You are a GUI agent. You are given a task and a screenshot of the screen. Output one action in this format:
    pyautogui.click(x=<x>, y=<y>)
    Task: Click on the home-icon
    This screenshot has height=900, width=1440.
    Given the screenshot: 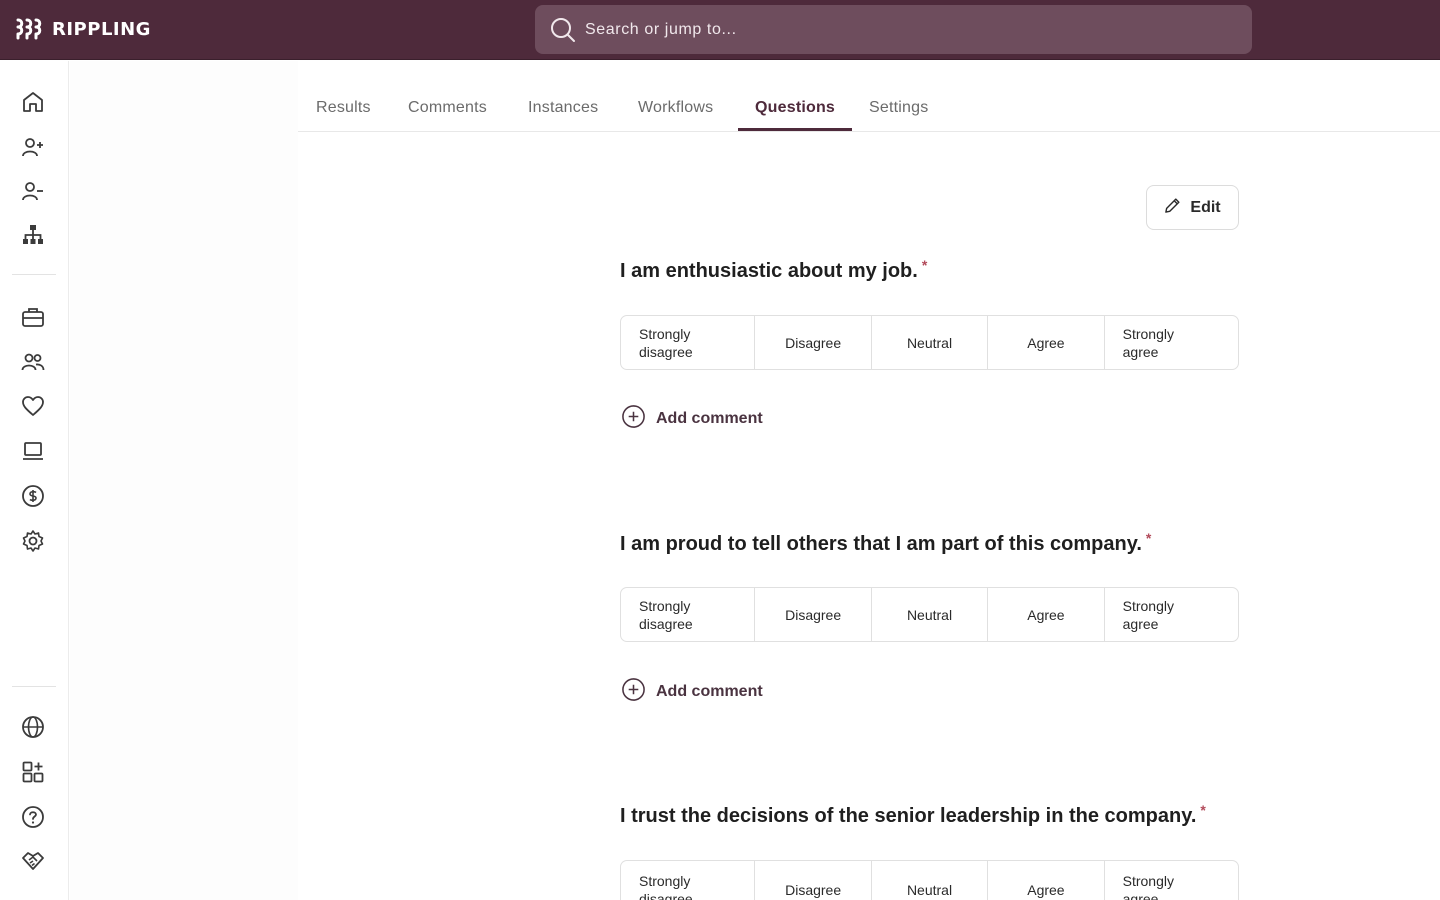 What is the action you would take?
    pyautogui.click(x=33, y=102)
    